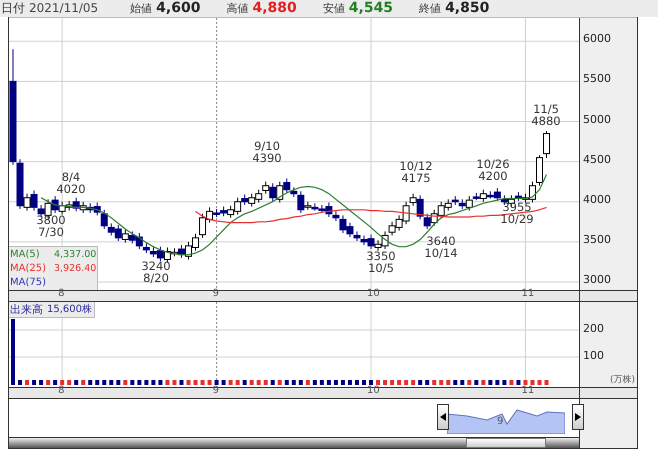  Describe the element at coordinates (597, 239) in the screenshot. I see `axis-tick-label: 3500` at that location.